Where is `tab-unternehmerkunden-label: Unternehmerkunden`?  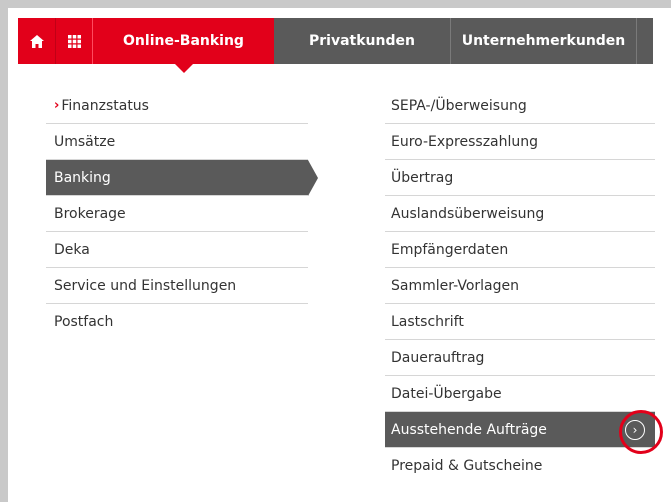
tab-unternehmerkunden-label: Unternehmerkunden is located at coordinates (543, 41).